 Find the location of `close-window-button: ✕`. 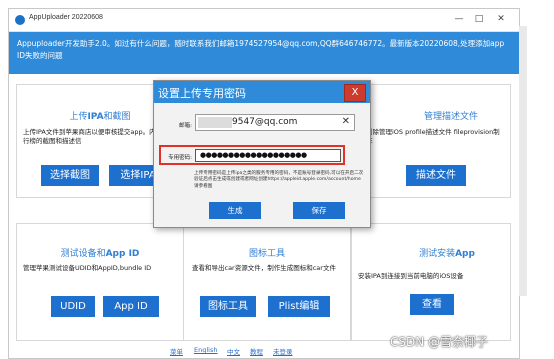

close-window-button: ✕ is located at coordinates (501, 19).